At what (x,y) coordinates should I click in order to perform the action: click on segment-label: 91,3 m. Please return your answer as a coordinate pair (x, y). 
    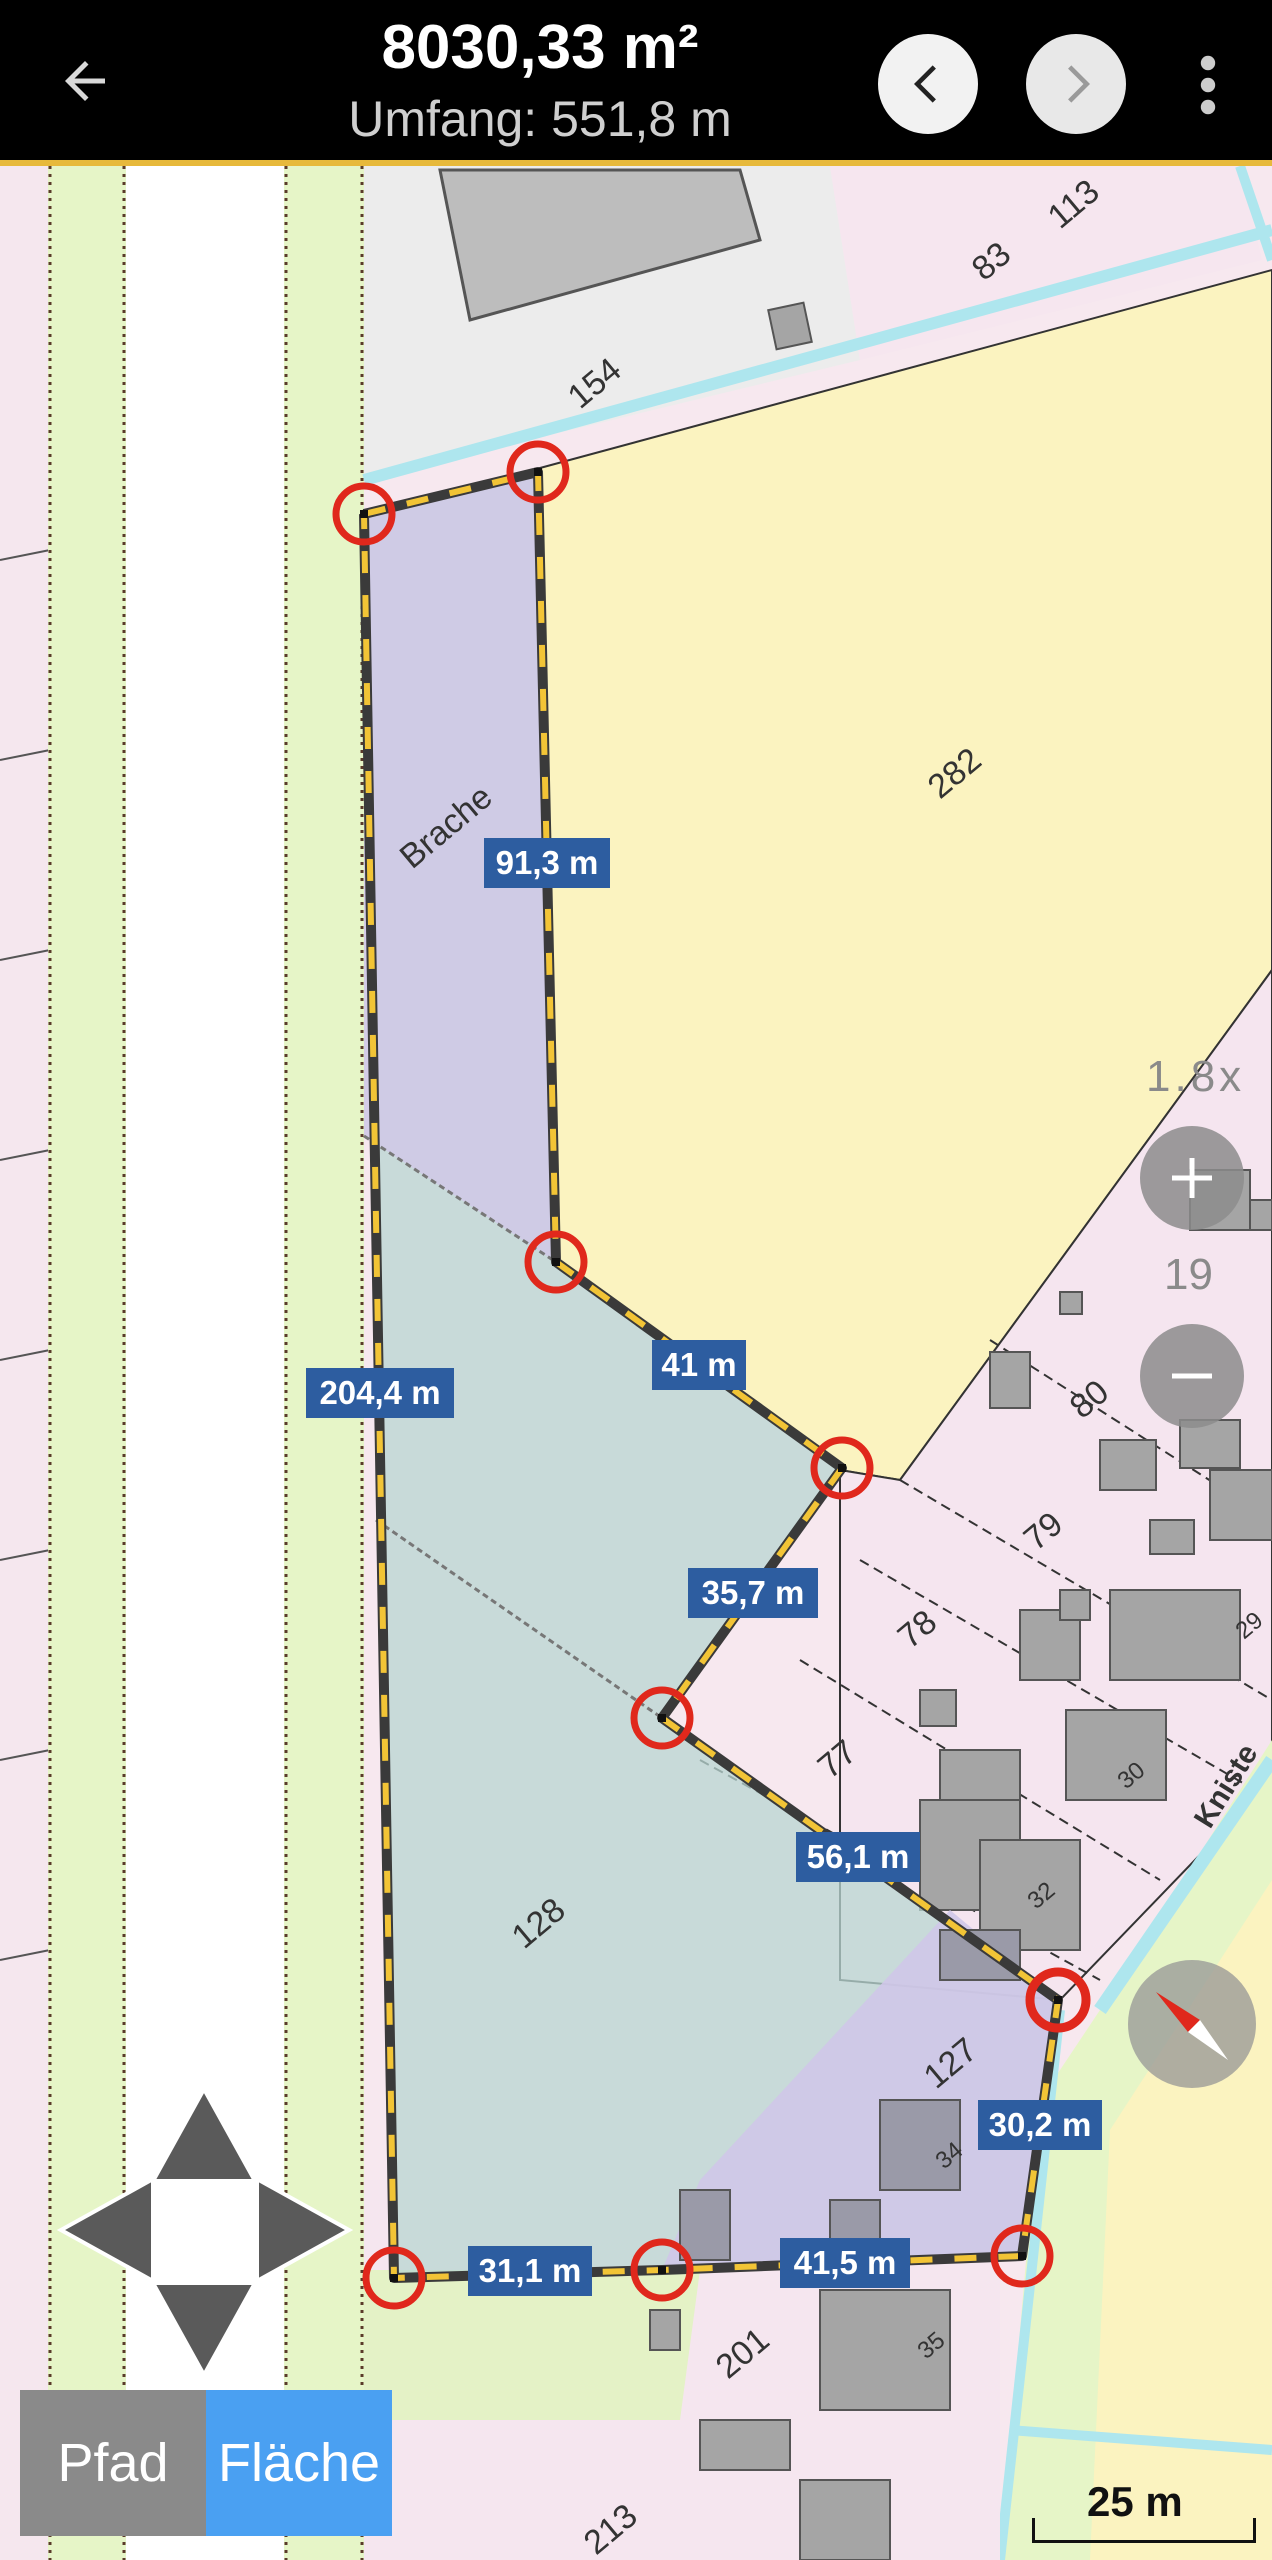
    Looking at the image, I should click on (547, 863).